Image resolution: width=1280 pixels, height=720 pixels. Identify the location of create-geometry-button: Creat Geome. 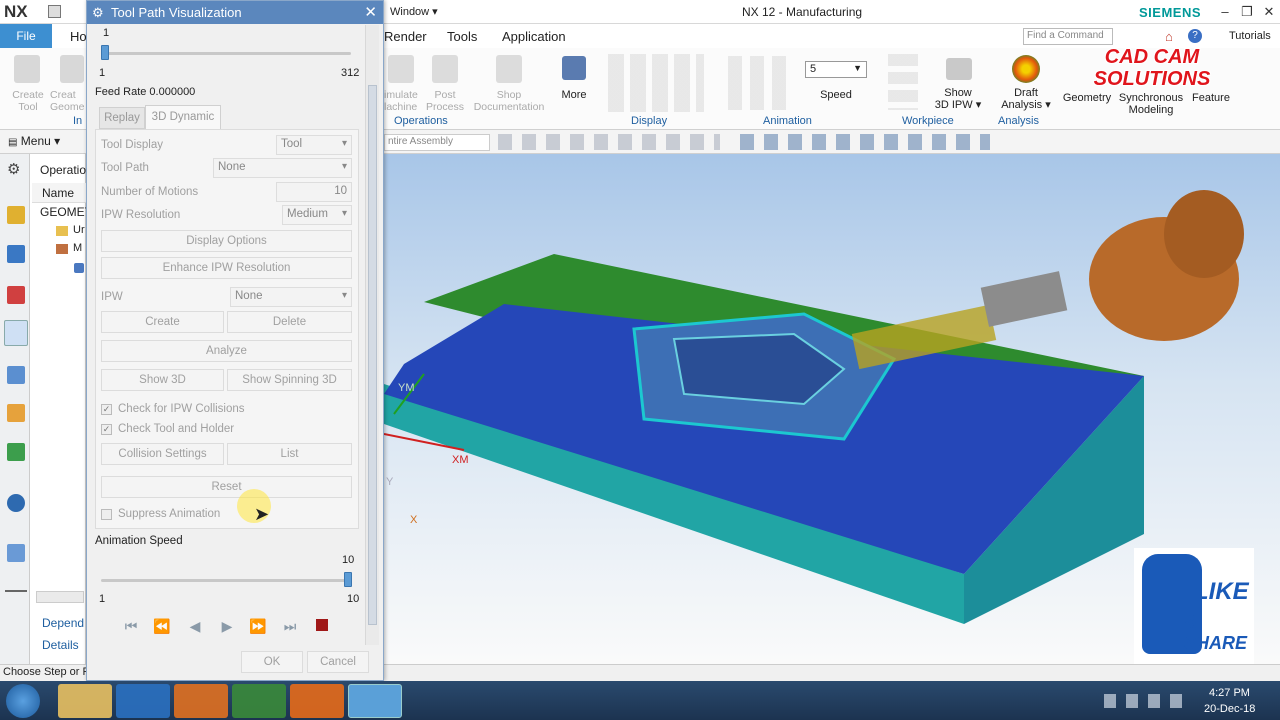
(68, 101).